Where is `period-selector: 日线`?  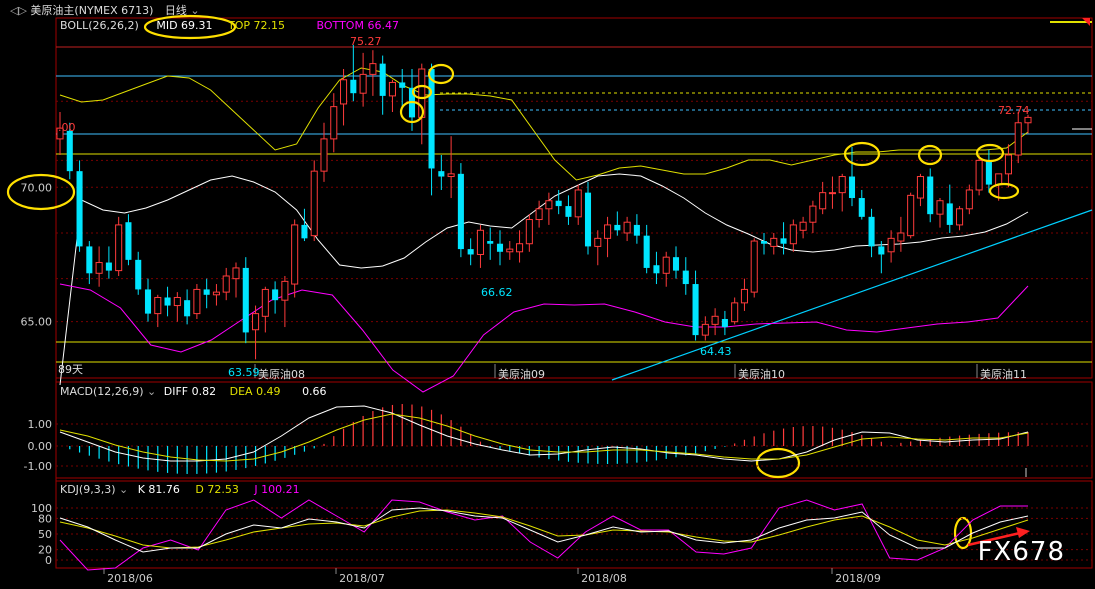 period-selector: 日线 is located at coordinates (176, 10).